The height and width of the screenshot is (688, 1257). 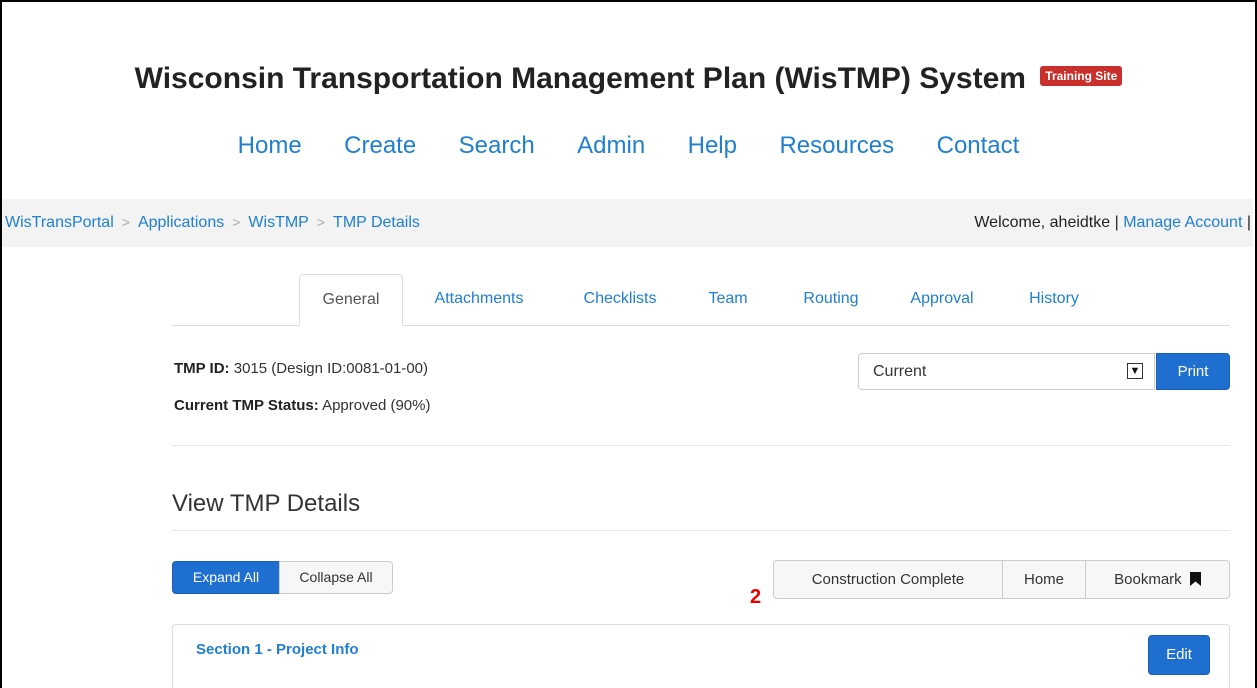 I want to click on account-area: Welcome, aheidtke | Manage Account |, so click(x=1112, y=223).